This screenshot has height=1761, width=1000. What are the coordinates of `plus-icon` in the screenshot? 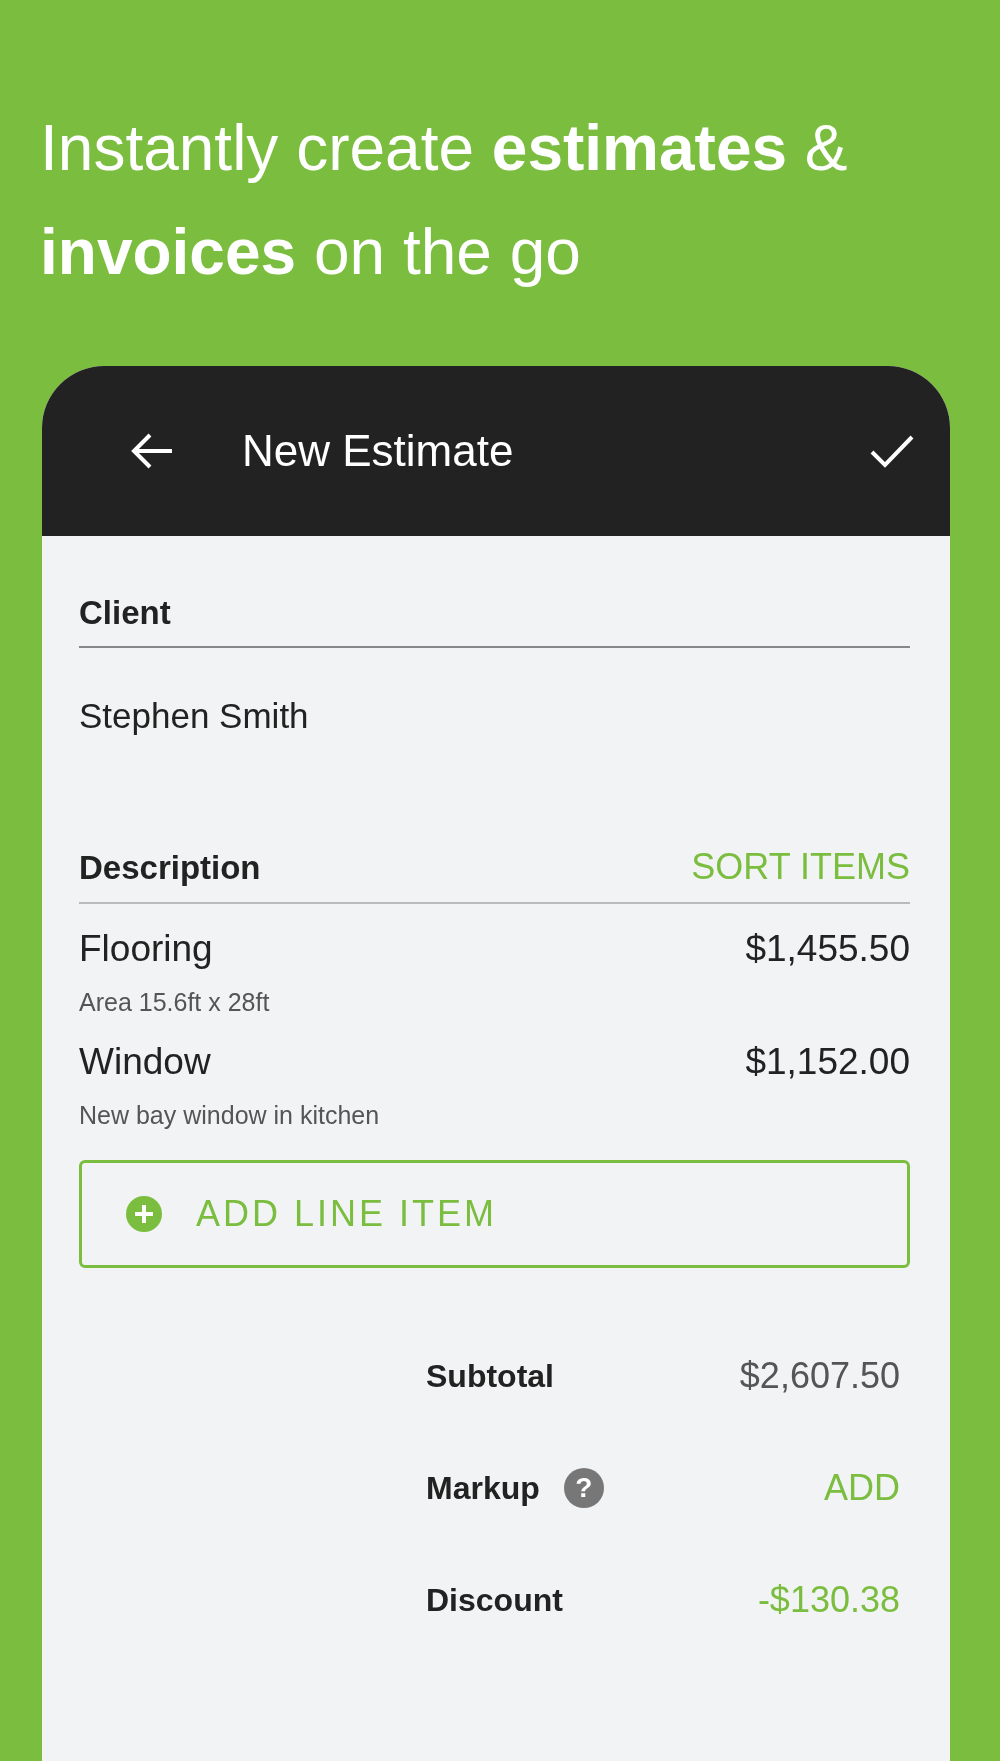 It's located at (144, 1214).